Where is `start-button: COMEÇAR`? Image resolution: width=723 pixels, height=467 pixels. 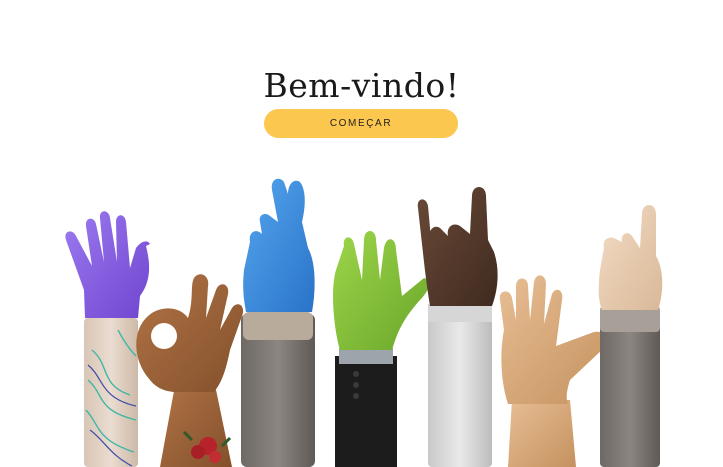
start-button: COMEÇAR is located at coordinates (361, 123).